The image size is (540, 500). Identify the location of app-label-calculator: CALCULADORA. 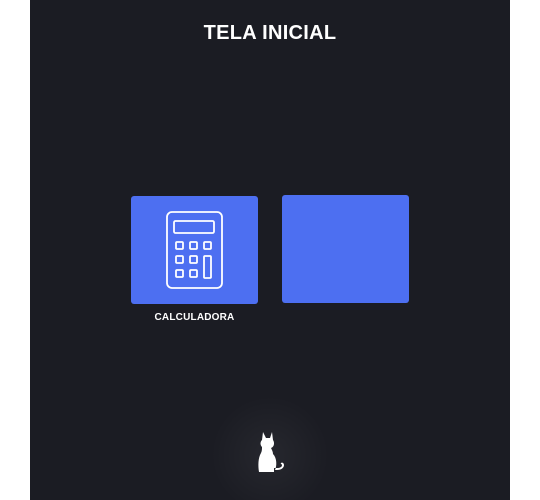
(194, 317).